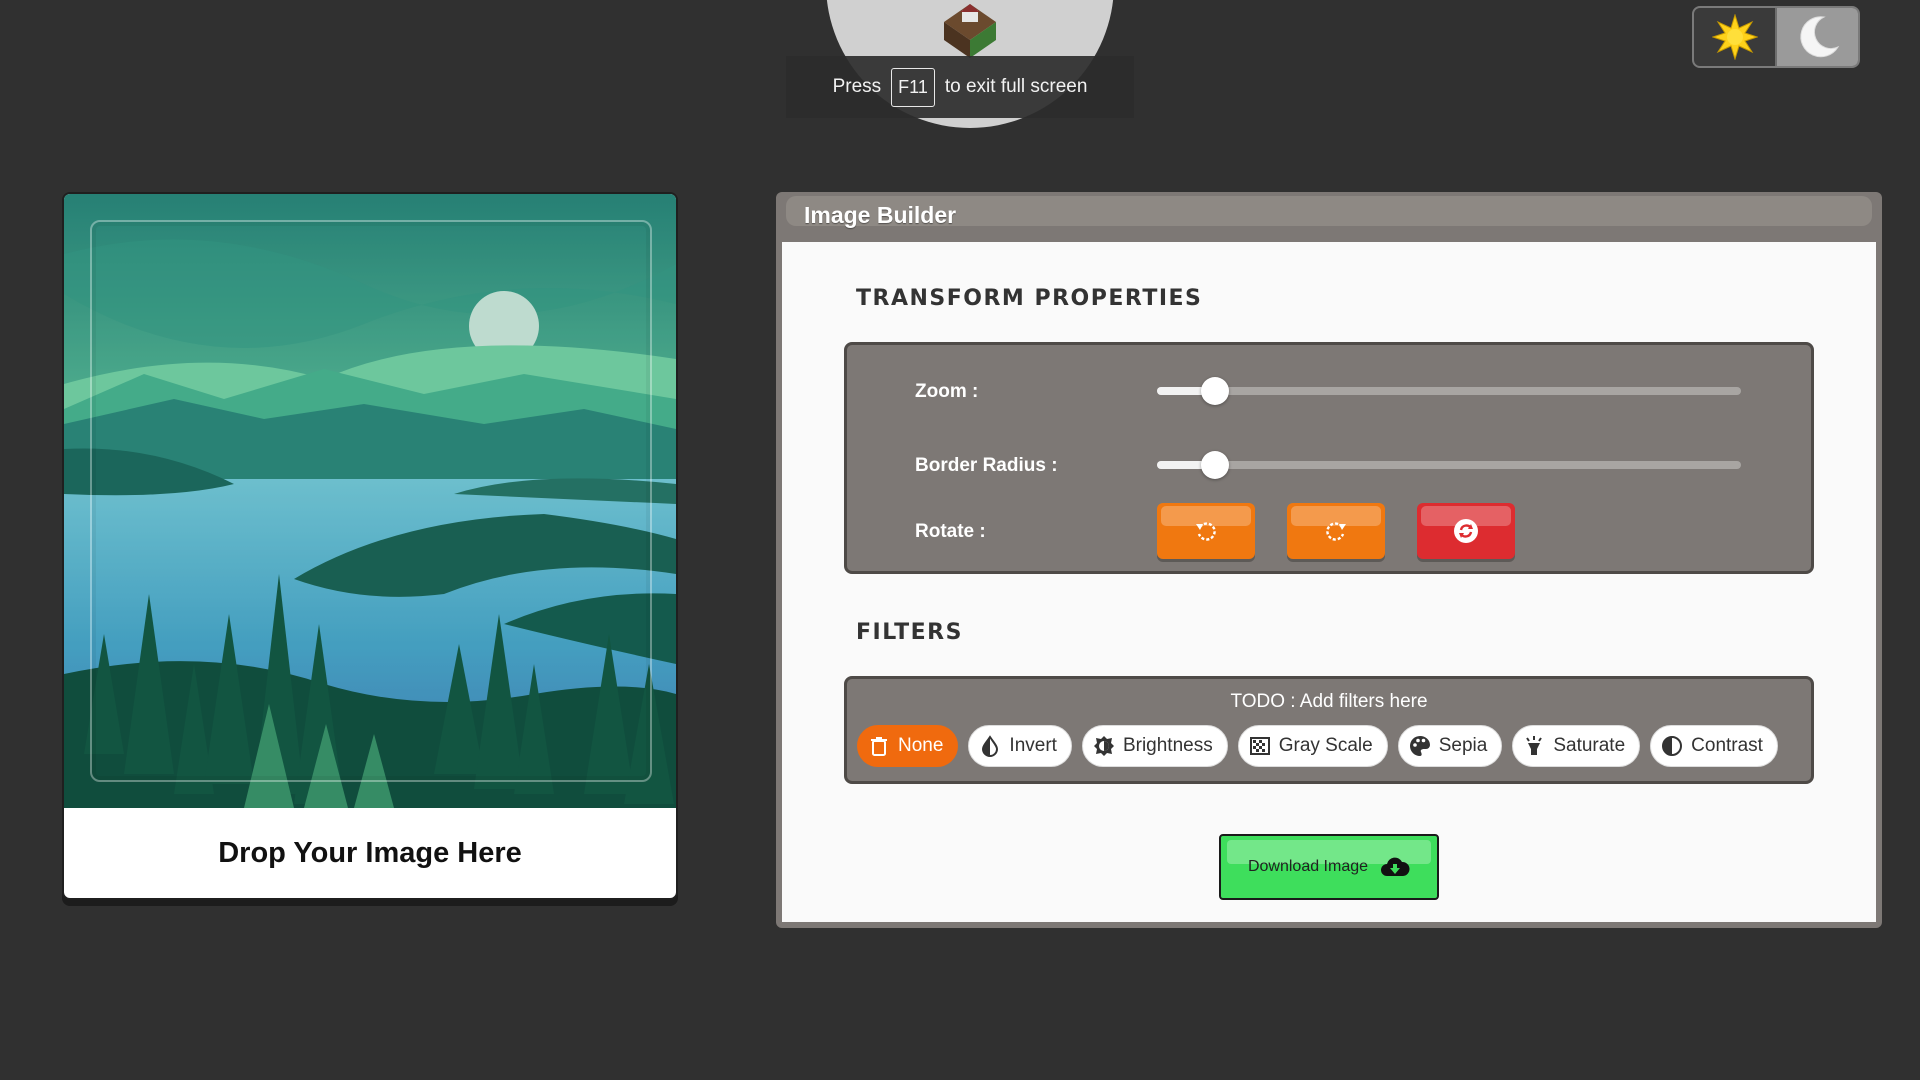 This screenshot has width=1920, height=1080. What do you see at coordinates (1395, 866) in the screenshot?
I see `cloud-download-icon` at bounding box center [1395, 866].